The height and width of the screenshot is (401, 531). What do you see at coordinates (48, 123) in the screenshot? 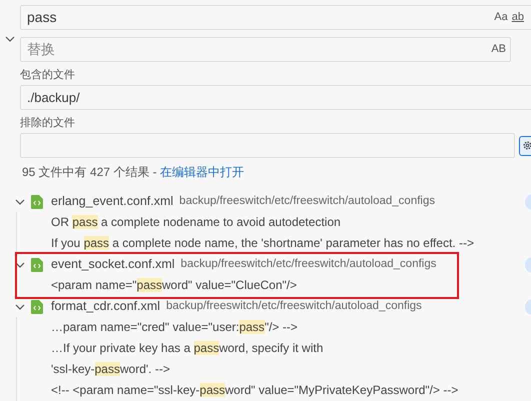
I see `exclude-label: 排除的文件` at bounding box center [48, 123].